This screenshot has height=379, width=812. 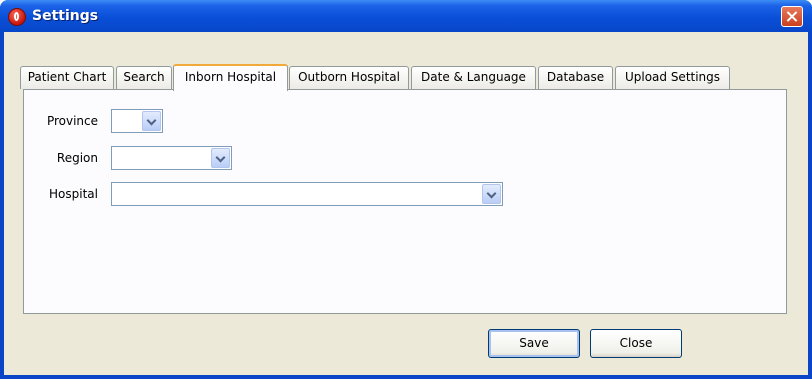 I want to click on close-button: Close, so click(x=636, y=343).